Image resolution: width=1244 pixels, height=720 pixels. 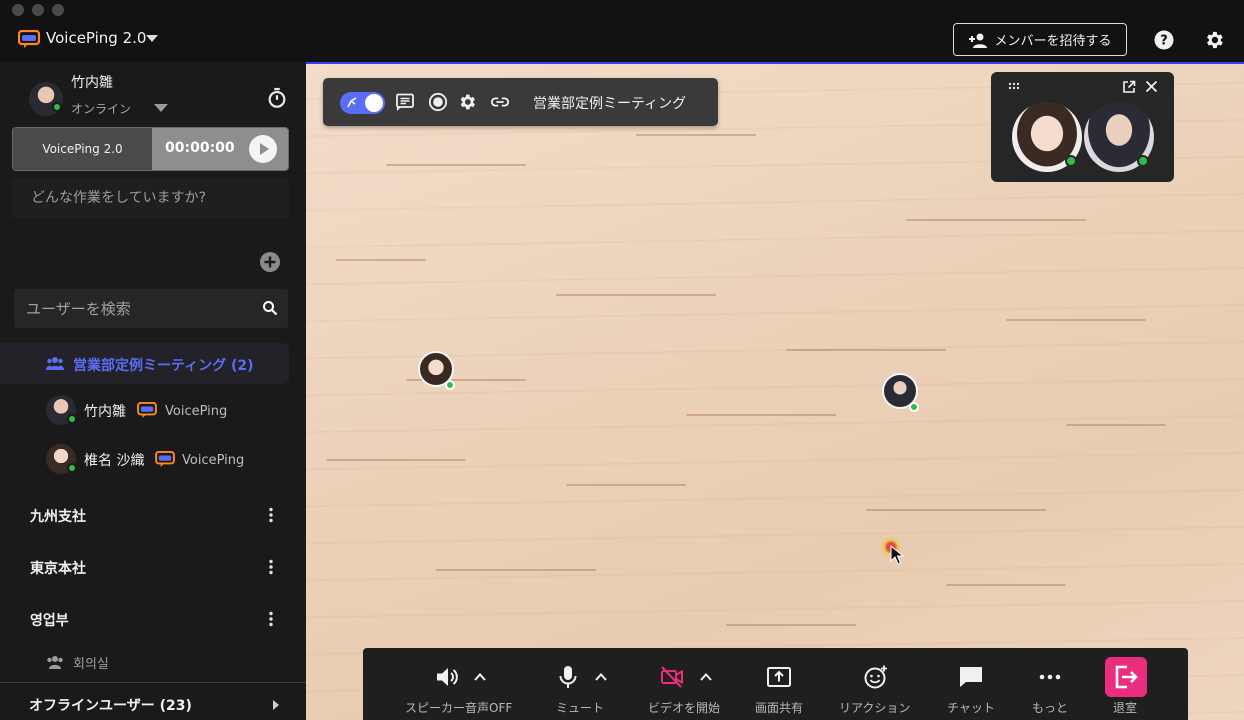 I want to click on user-search, so click(x=151, y=308).